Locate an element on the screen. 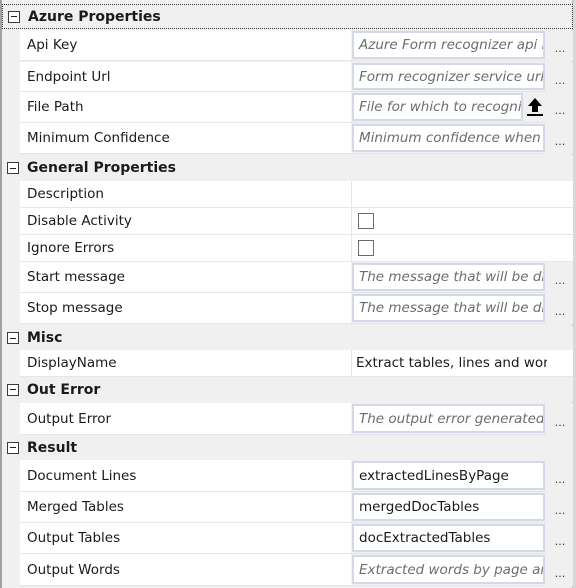 The height and width of the screenshot is (588, 576). api-key-input: Azure Form recognizer api k is located at coordinates (448, 45).